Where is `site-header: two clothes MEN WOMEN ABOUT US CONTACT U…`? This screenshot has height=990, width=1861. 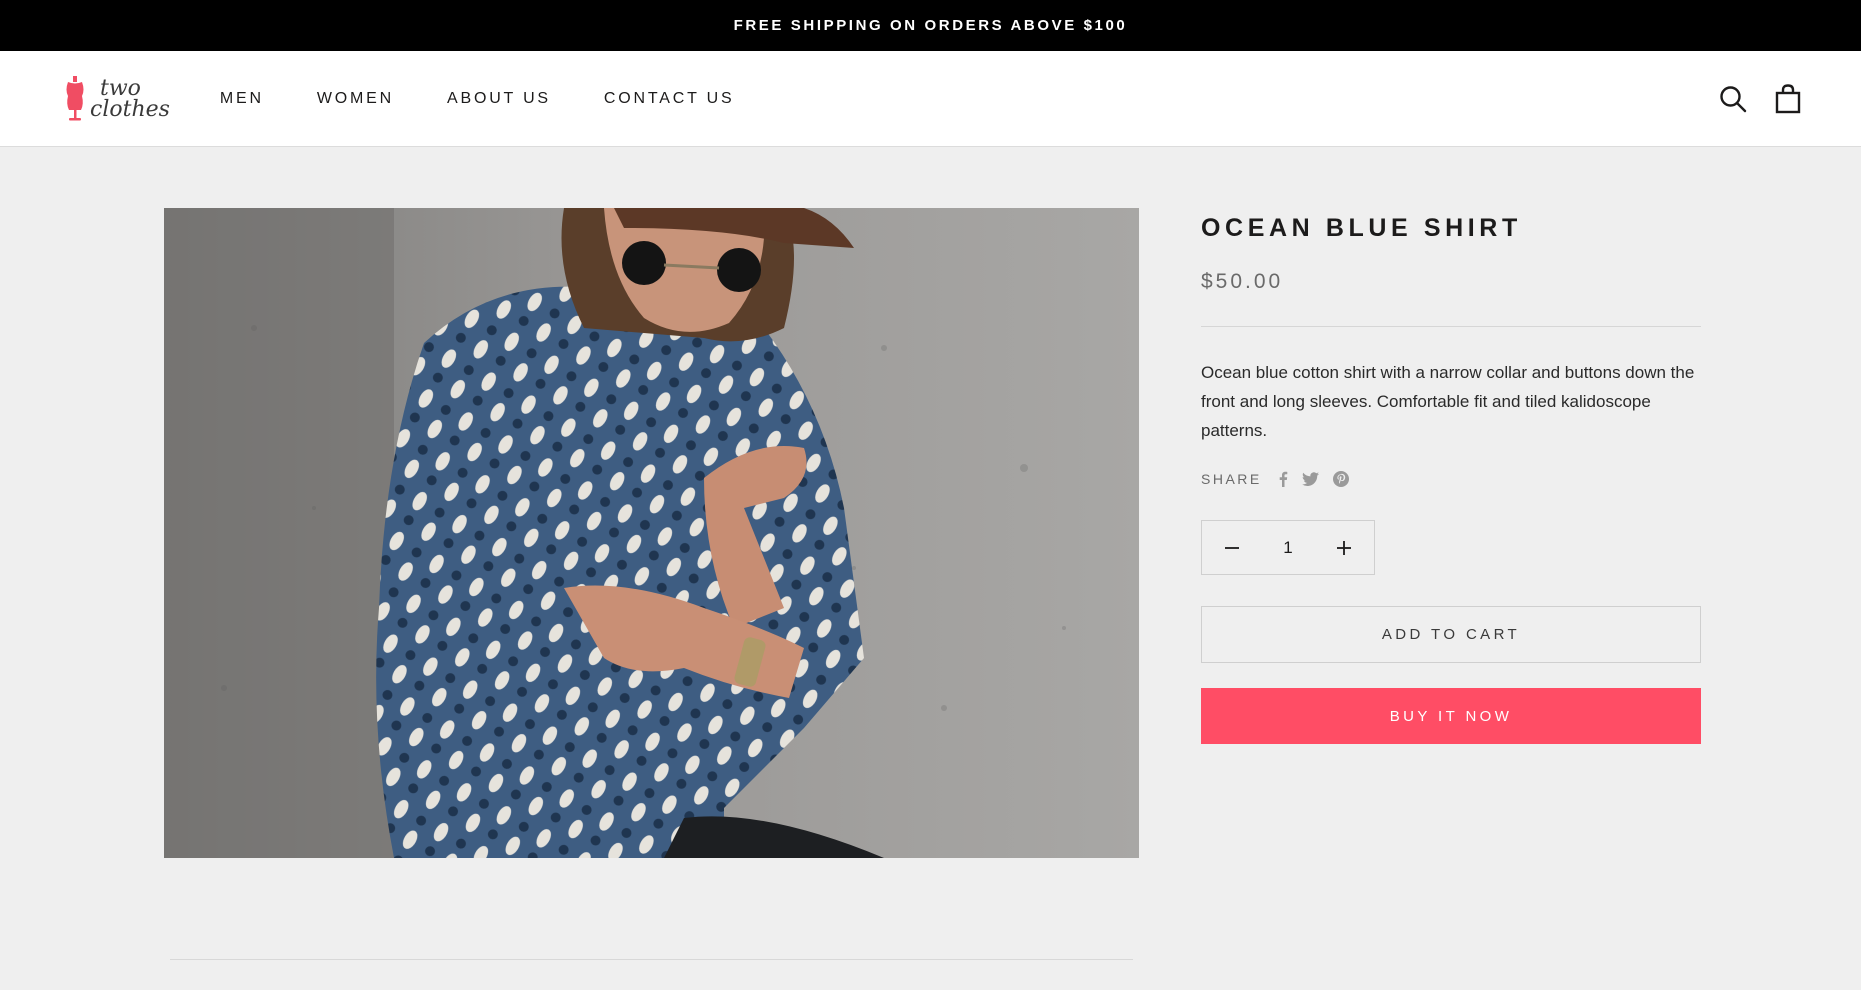
site-header: two clothes MEN WOMEN ABOUT US CONTACT U… is located at coordinates (930, 99).